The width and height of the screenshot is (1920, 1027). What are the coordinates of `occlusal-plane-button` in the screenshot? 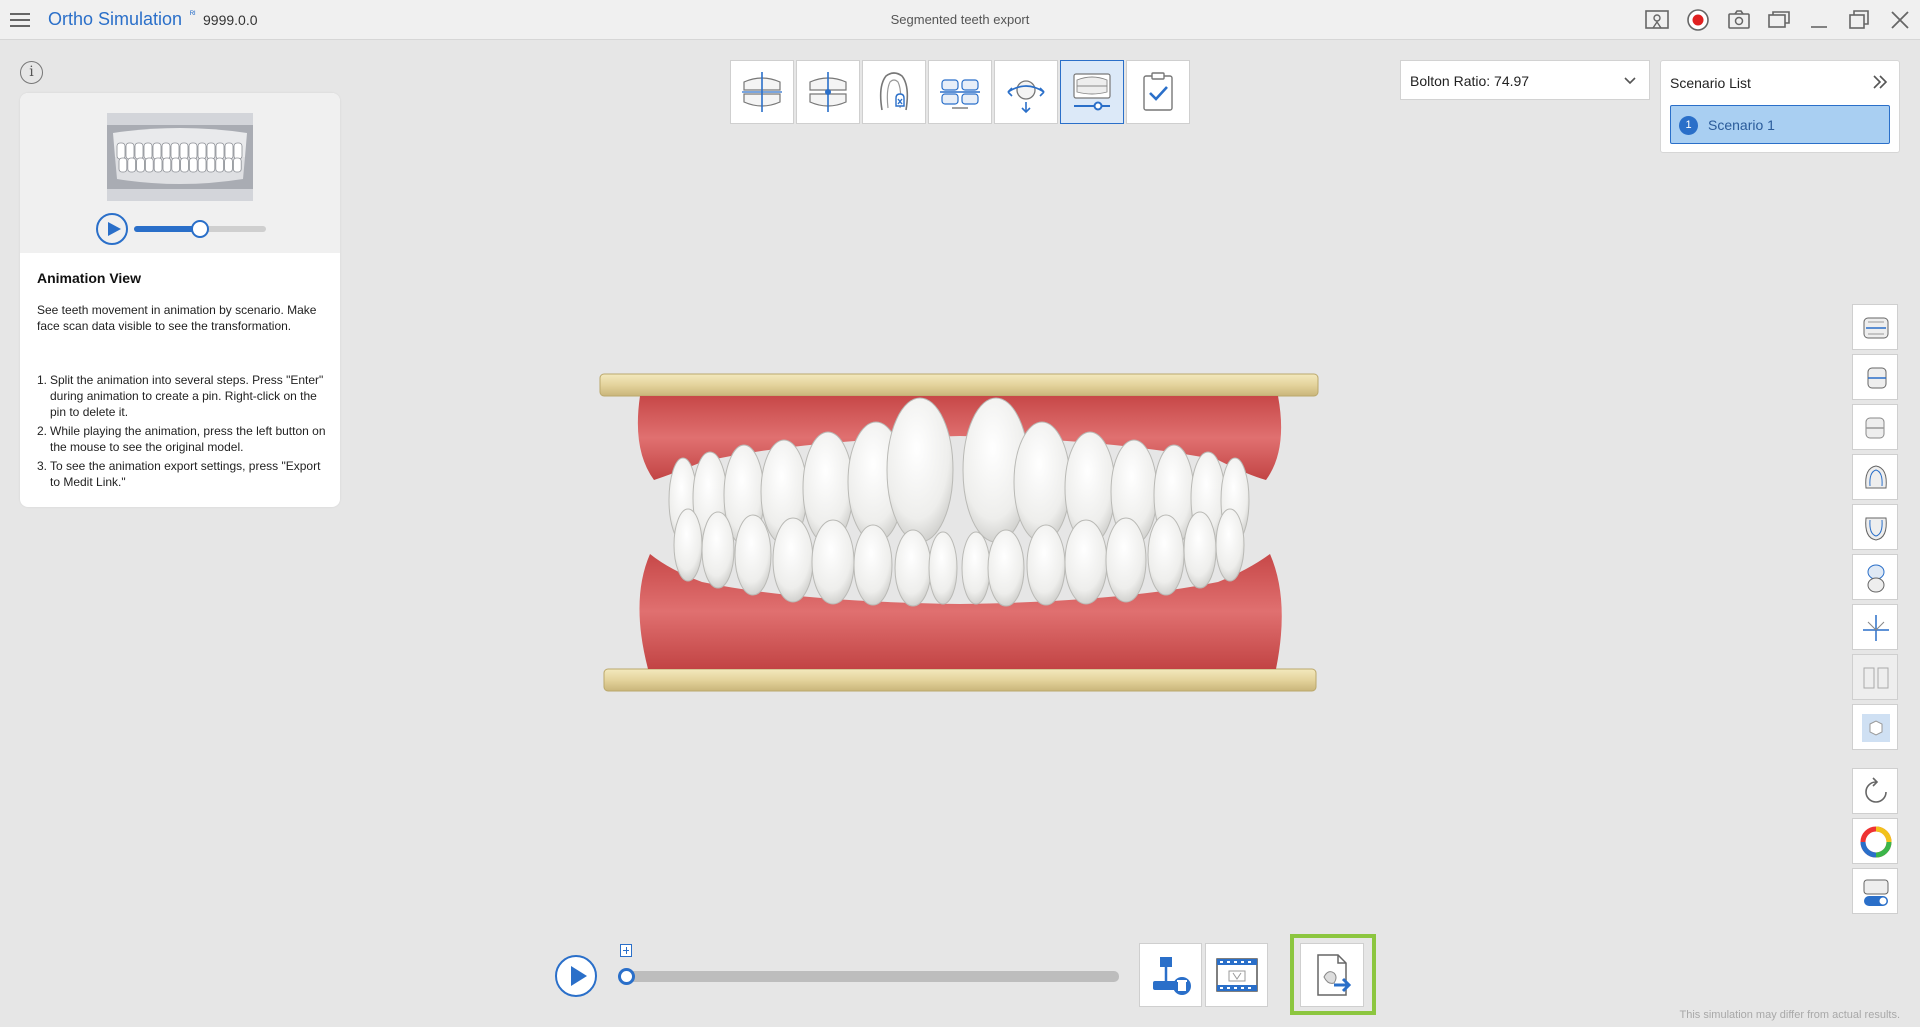 It's located at (828, 92).